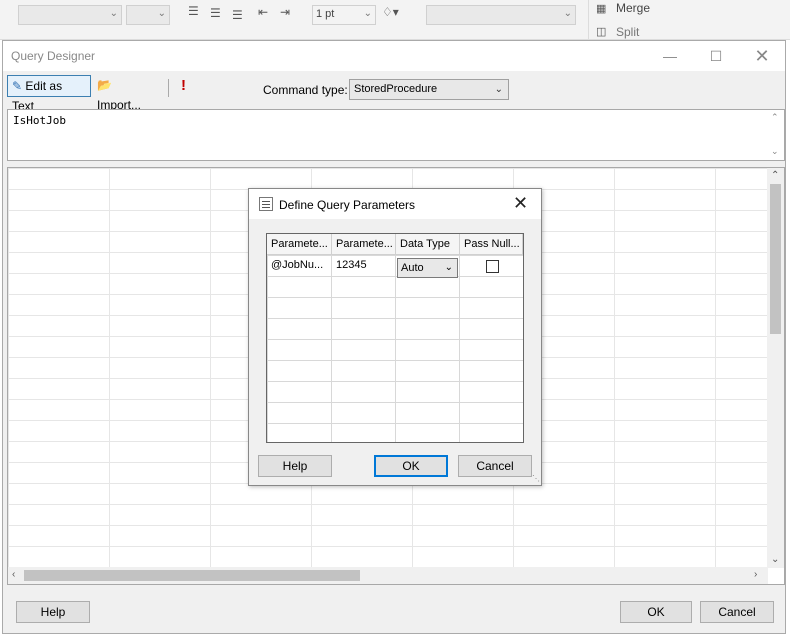 This screenshot has width=790, height=634. Describe the element at coordinates (411, 466) in the screenshot. I see `dialog-ok-button: OK` at that location.